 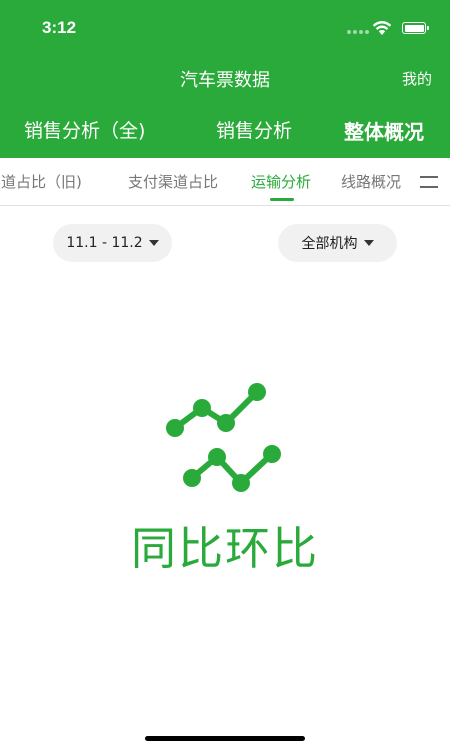 I want to click on main-tab-bar: 销售分析（全) 销售分析 整体概况, so click(x=225, y=132).